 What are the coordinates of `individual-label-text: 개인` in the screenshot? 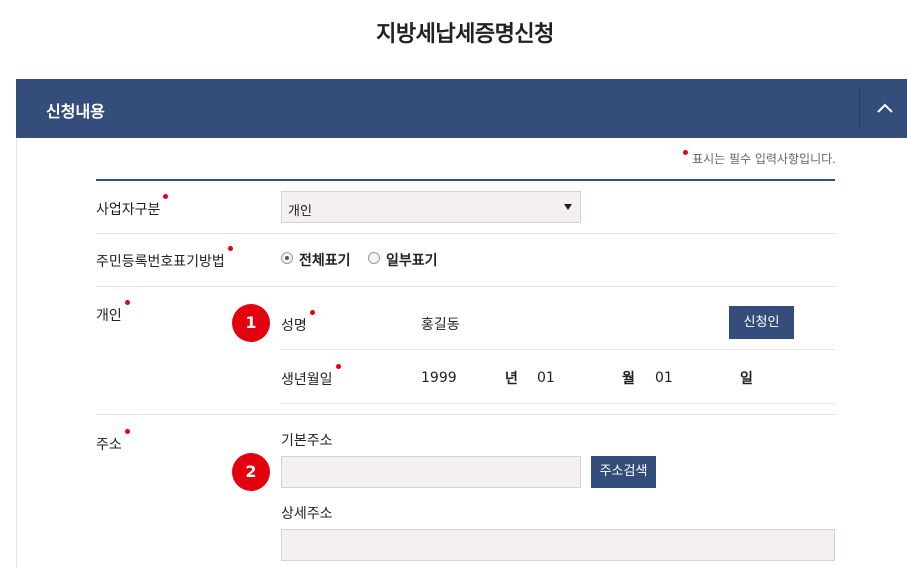 It's located at (109, 316).